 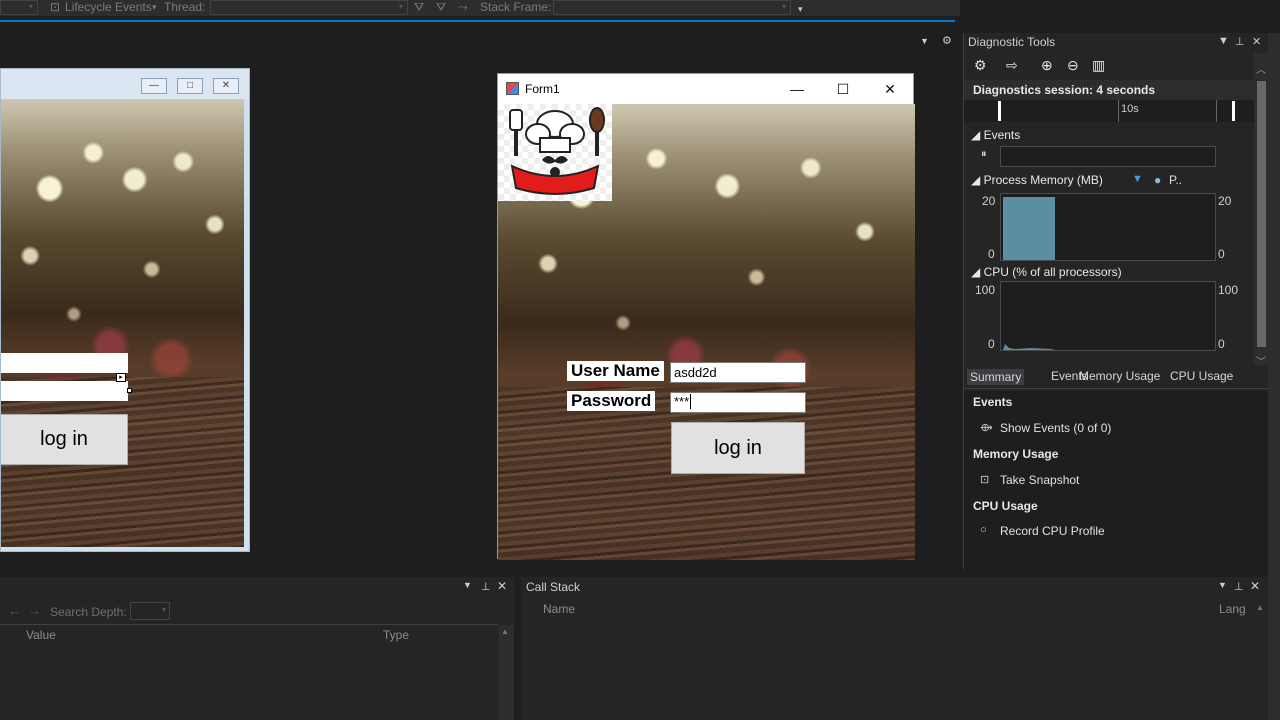 What do you see at coordinates (991, 254) in the screenshot?
I see `memory-axis-min: 0` at bounding box center [991, 254].